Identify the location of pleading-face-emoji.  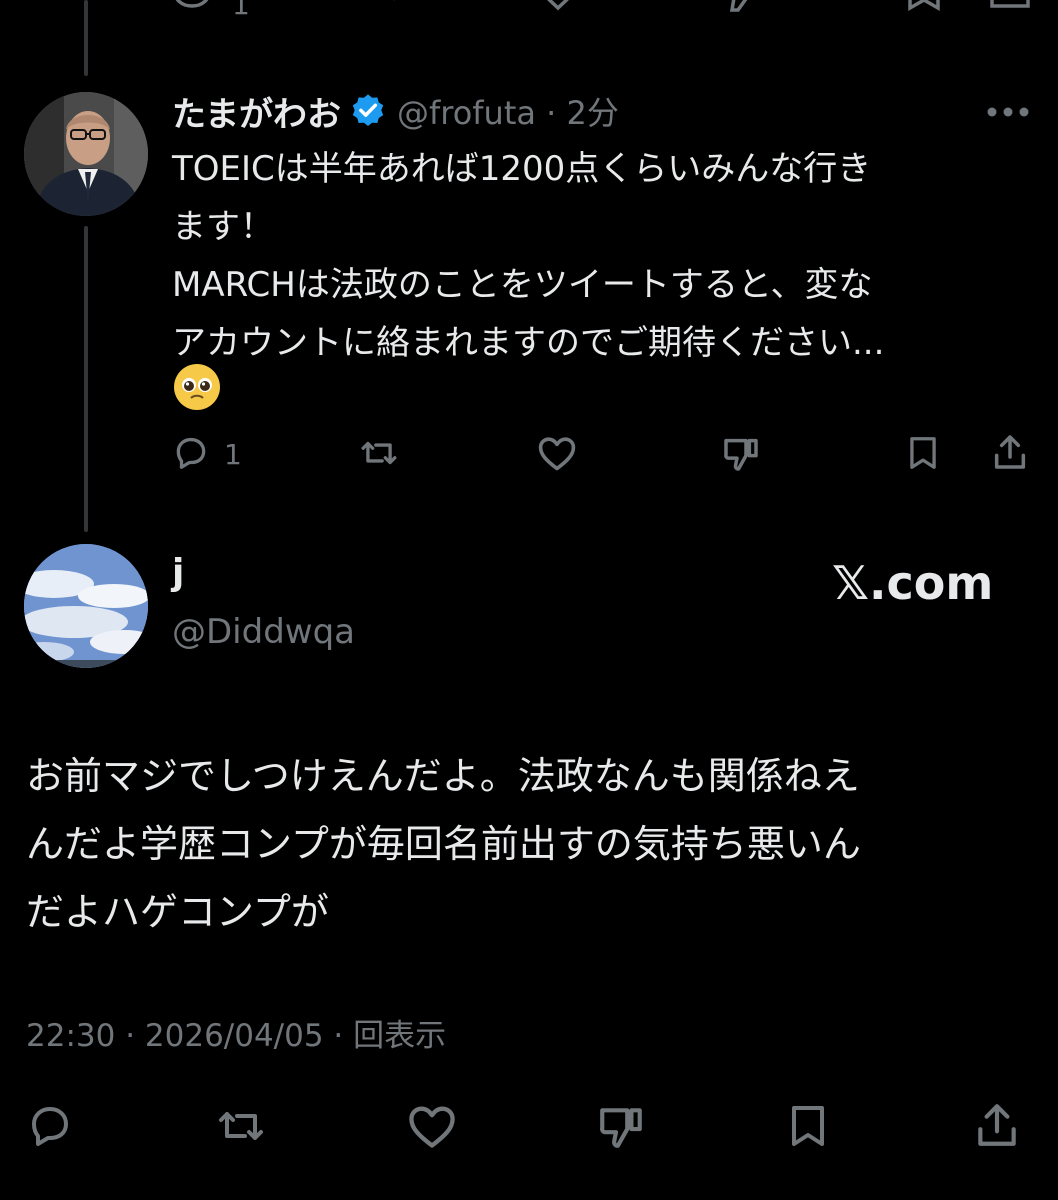
(197, 387).